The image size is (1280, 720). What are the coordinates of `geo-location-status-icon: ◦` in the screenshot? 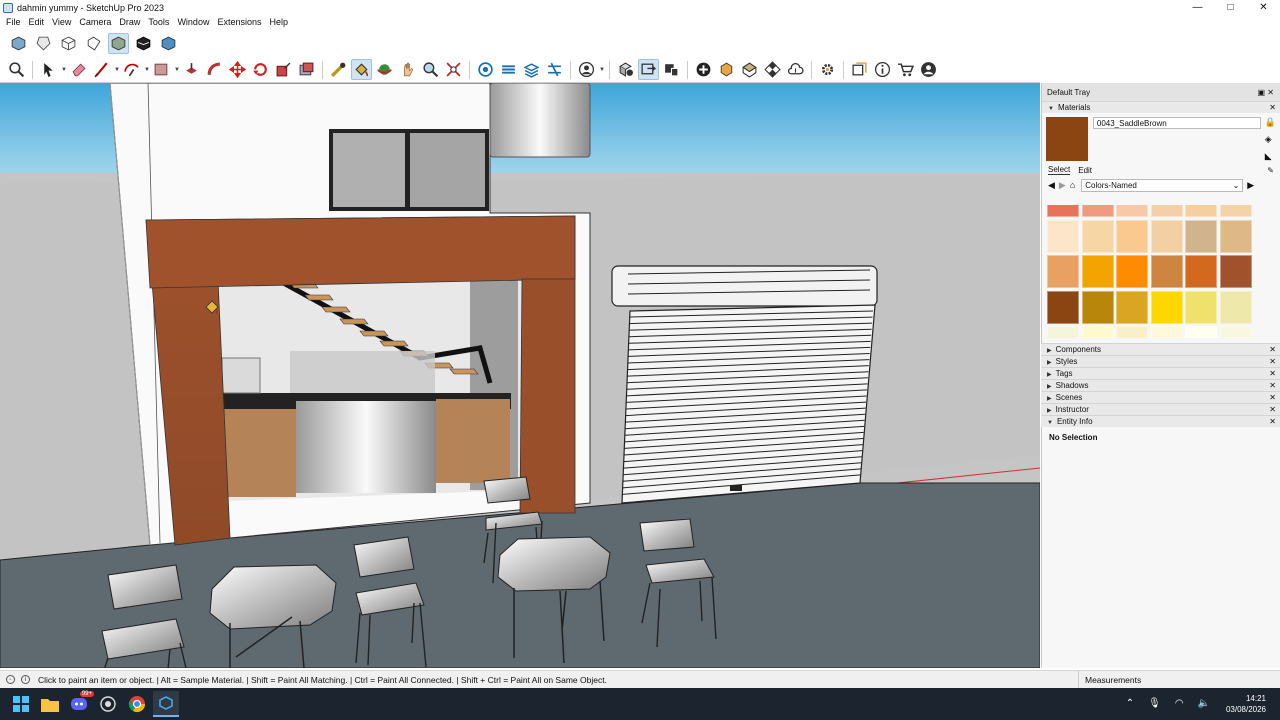 It's located at (10, 679).